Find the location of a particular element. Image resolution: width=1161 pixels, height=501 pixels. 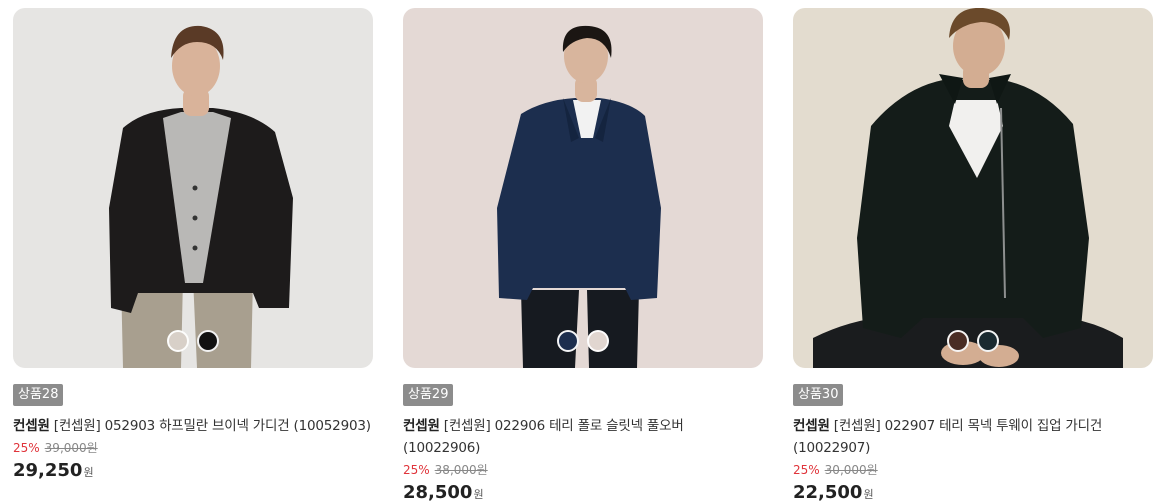

price-discount-line: 25% 39,000원 is located at coordinates (193, 448).